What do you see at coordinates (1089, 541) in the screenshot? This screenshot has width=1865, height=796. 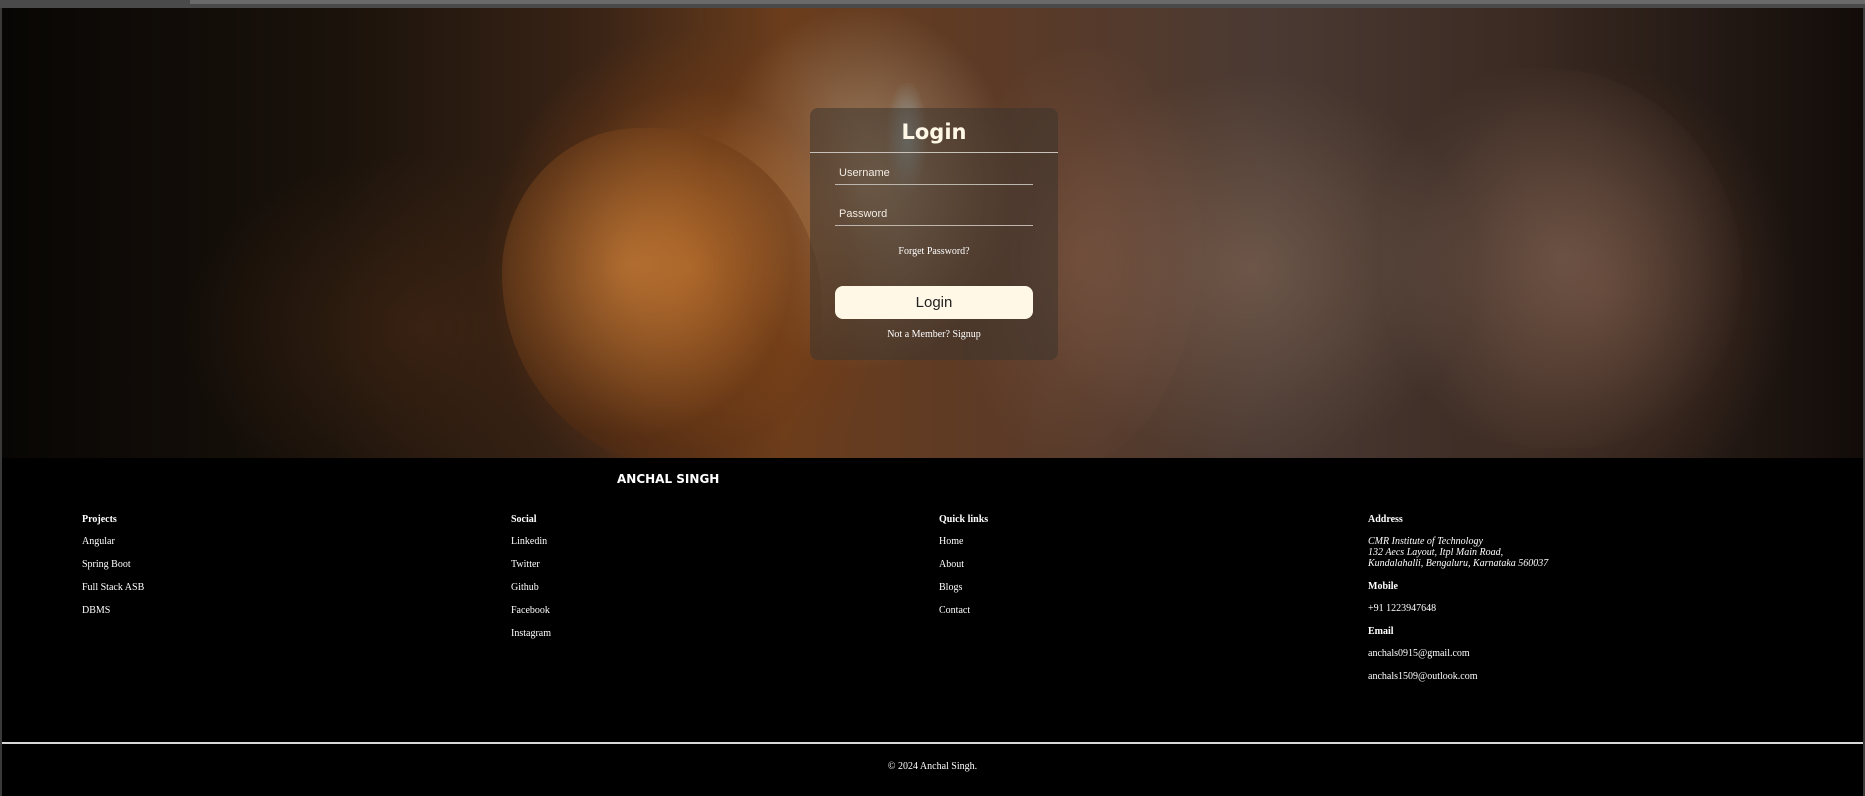 I see `quick-link-home: Home` at bounding box center [1089, 541].